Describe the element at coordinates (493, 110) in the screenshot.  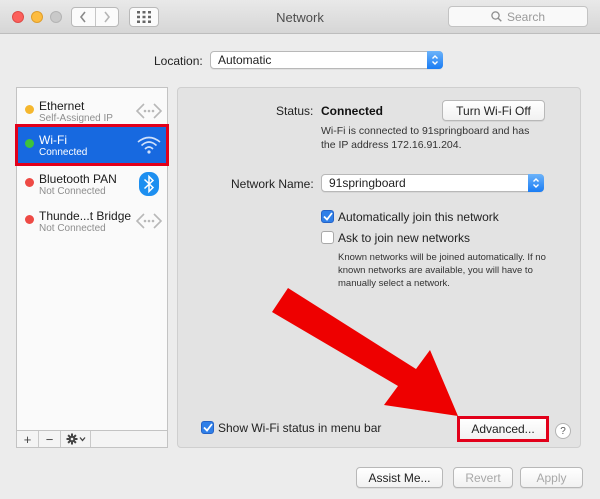
I see `turn-wifi-off-button: Turn Wi-Fi Off` at that location.